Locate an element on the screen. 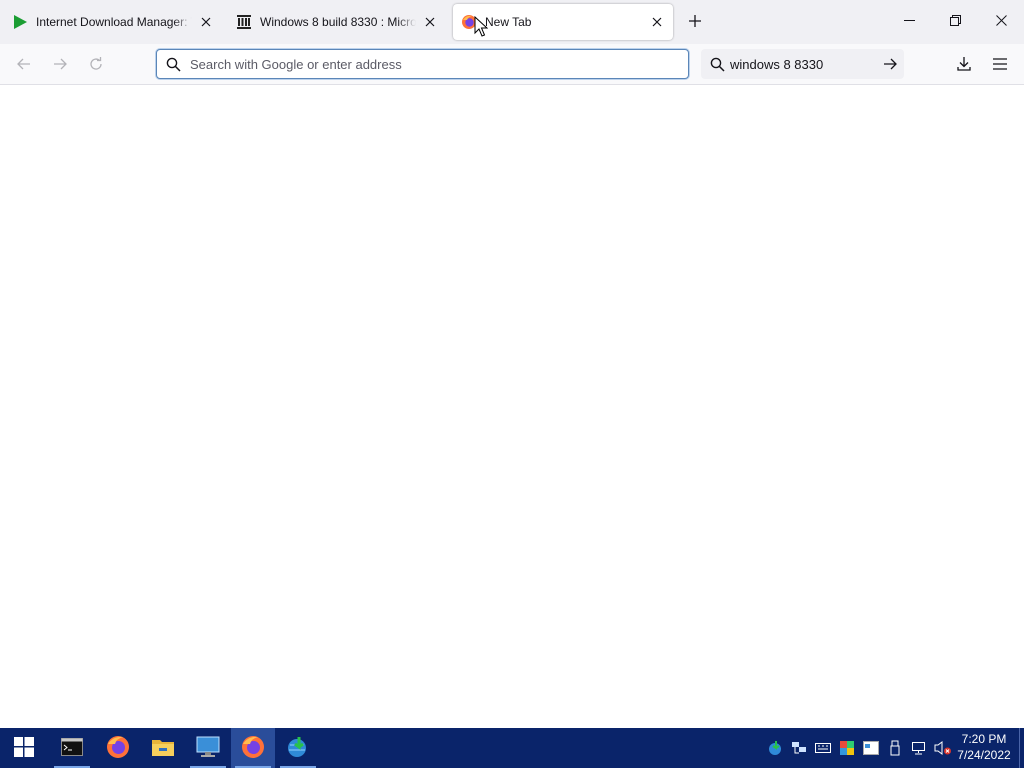  back-button is located at coordinates (24, 65).